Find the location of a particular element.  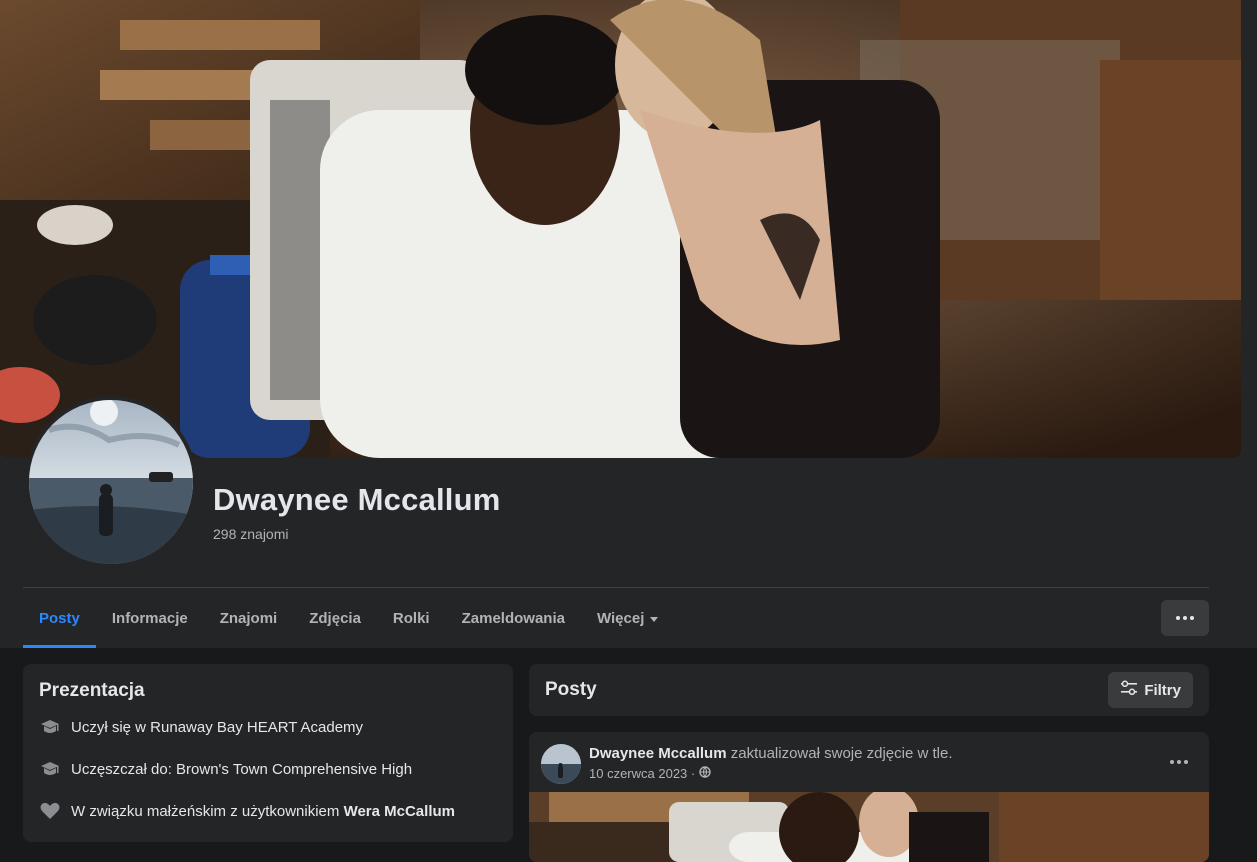

tab-informacje: Informacje is located at coordinates (150, 618).